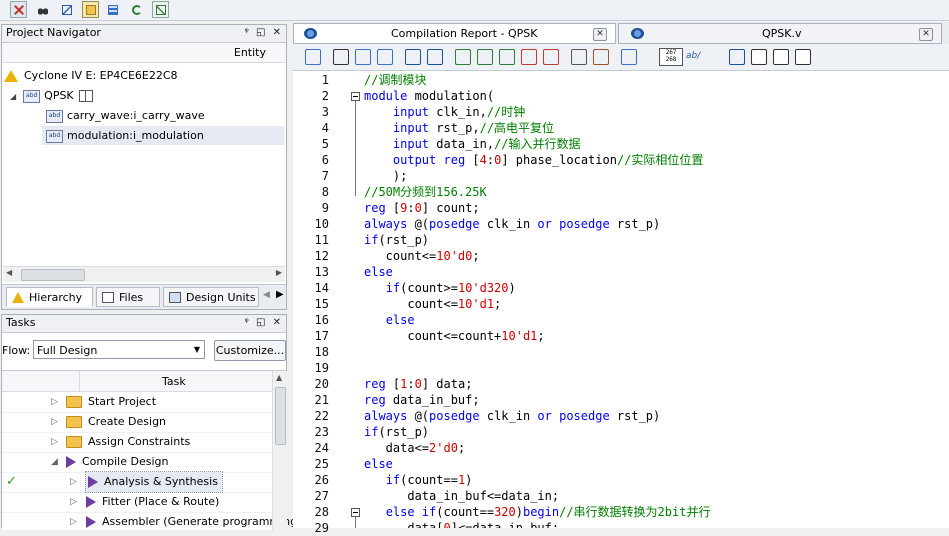  I want to click on code-line: reg [1:0] data;, so click(418, 384).